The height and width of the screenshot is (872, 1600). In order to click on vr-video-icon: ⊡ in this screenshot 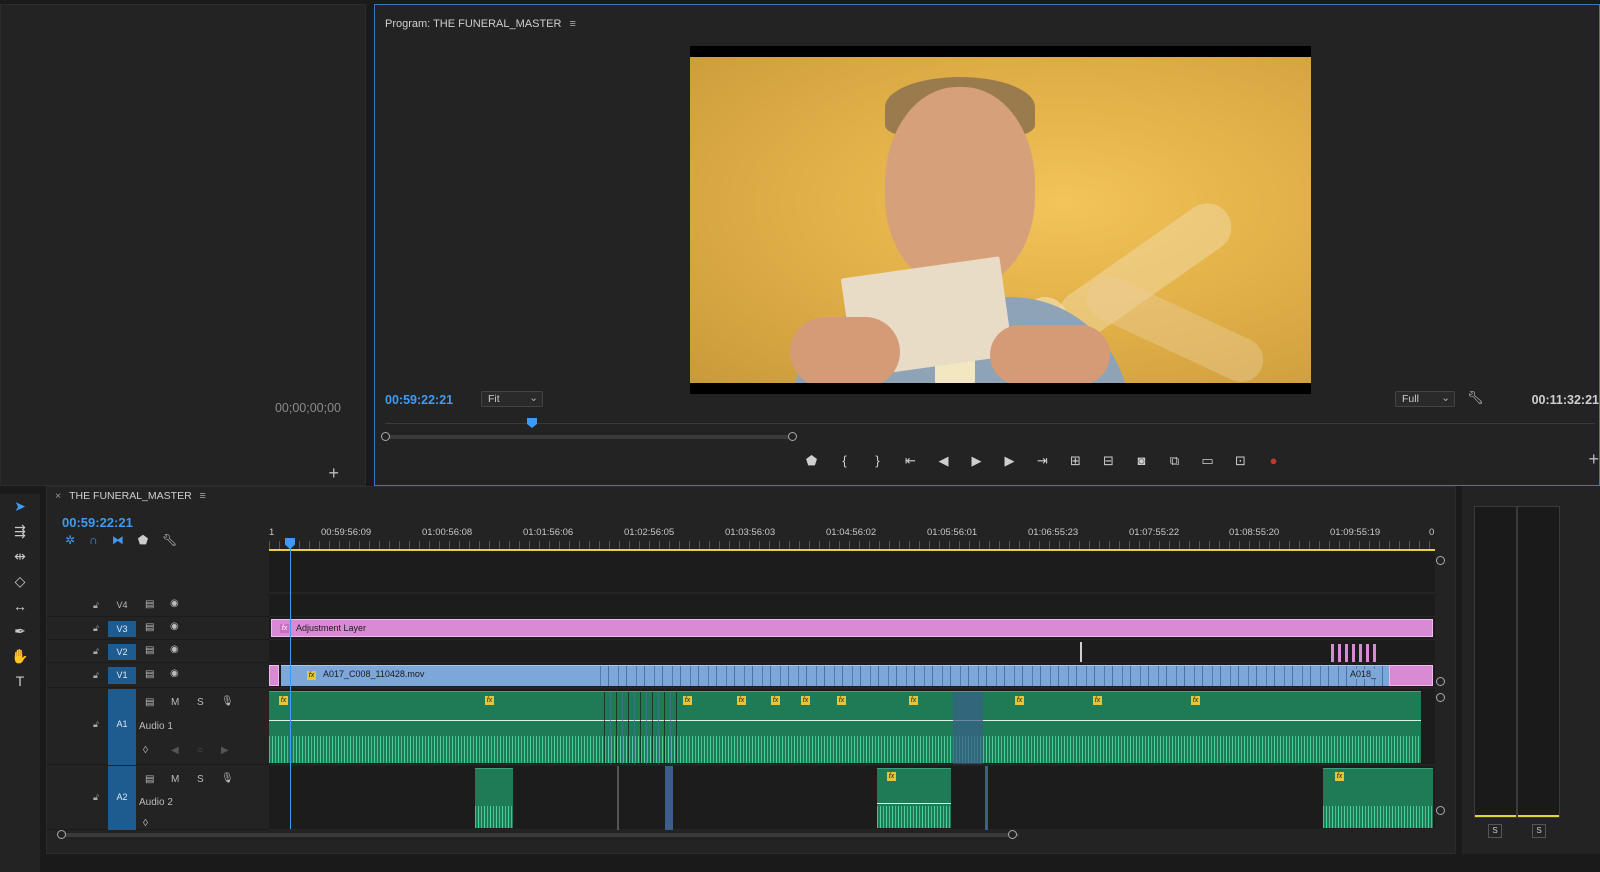, I will do `click(1240, 461)`.